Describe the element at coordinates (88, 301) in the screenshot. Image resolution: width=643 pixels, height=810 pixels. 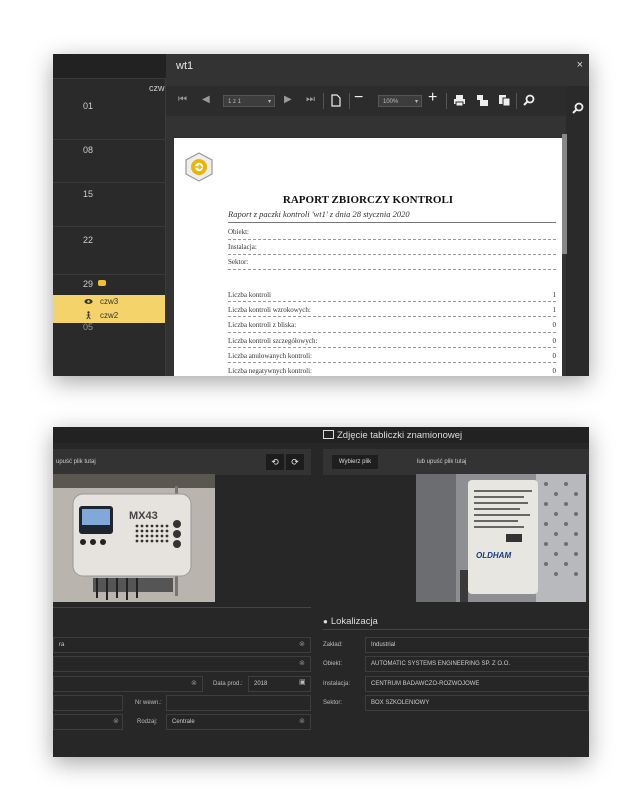
I see `eye-icon` at that location.